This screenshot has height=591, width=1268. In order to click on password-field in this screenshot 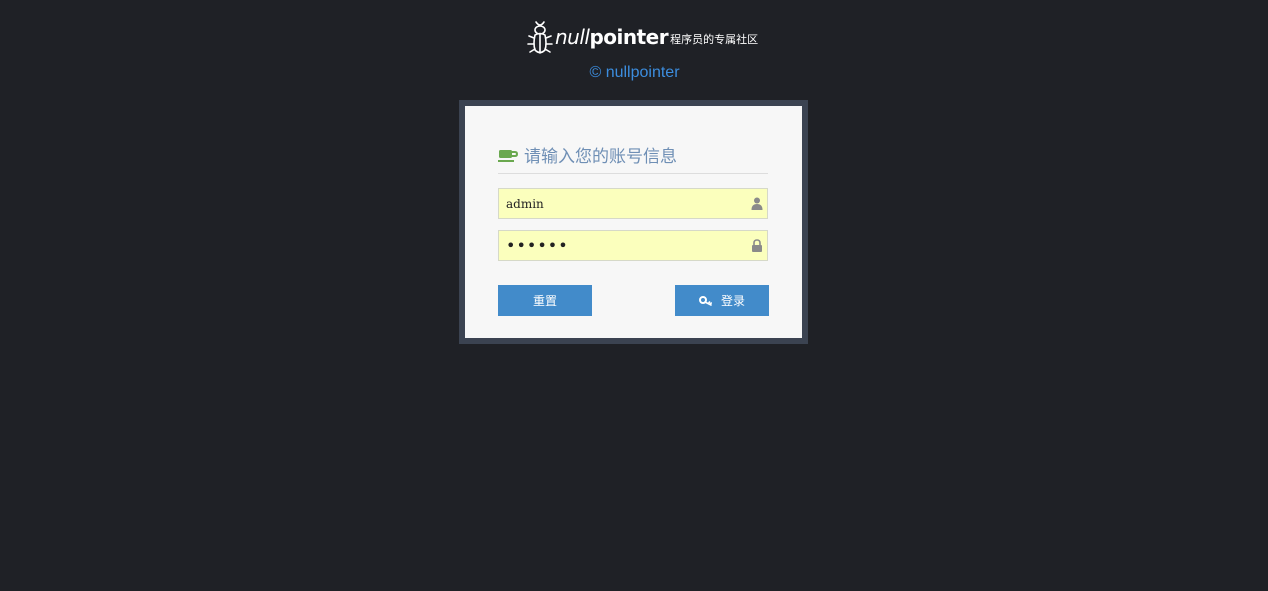, I will do `click(633, 245)`.